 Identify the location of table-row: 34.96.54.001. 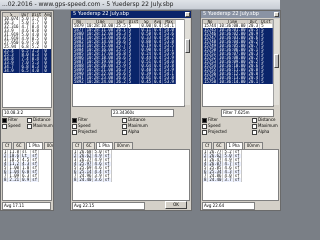
(27, 71).